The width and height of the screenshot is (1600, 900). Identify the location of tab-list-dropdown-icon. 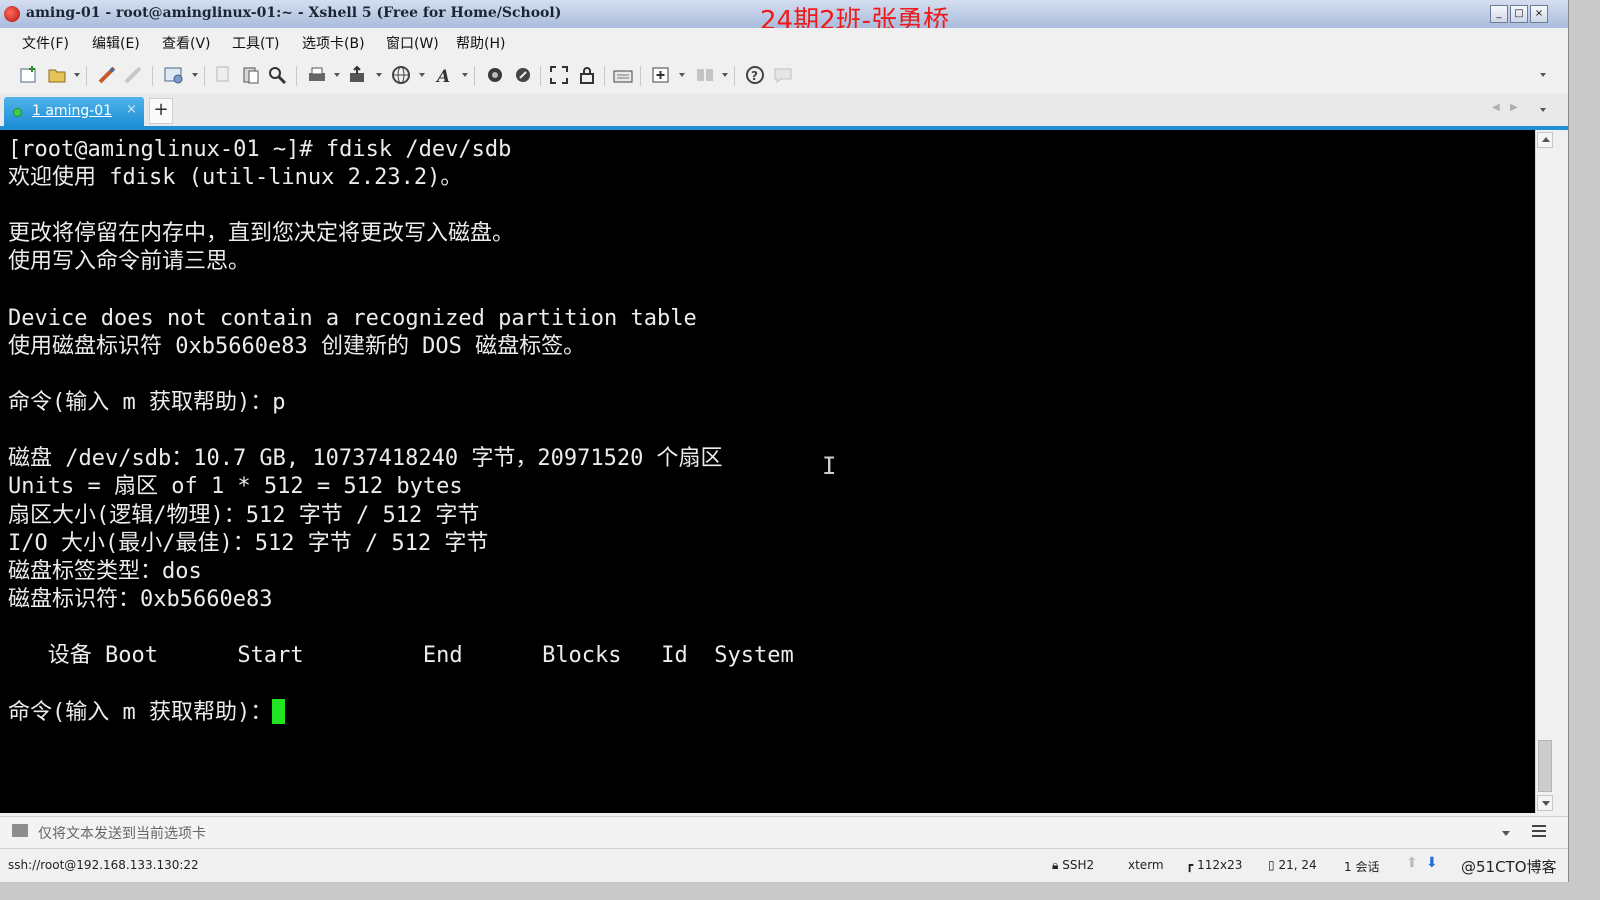
(1543, 110).